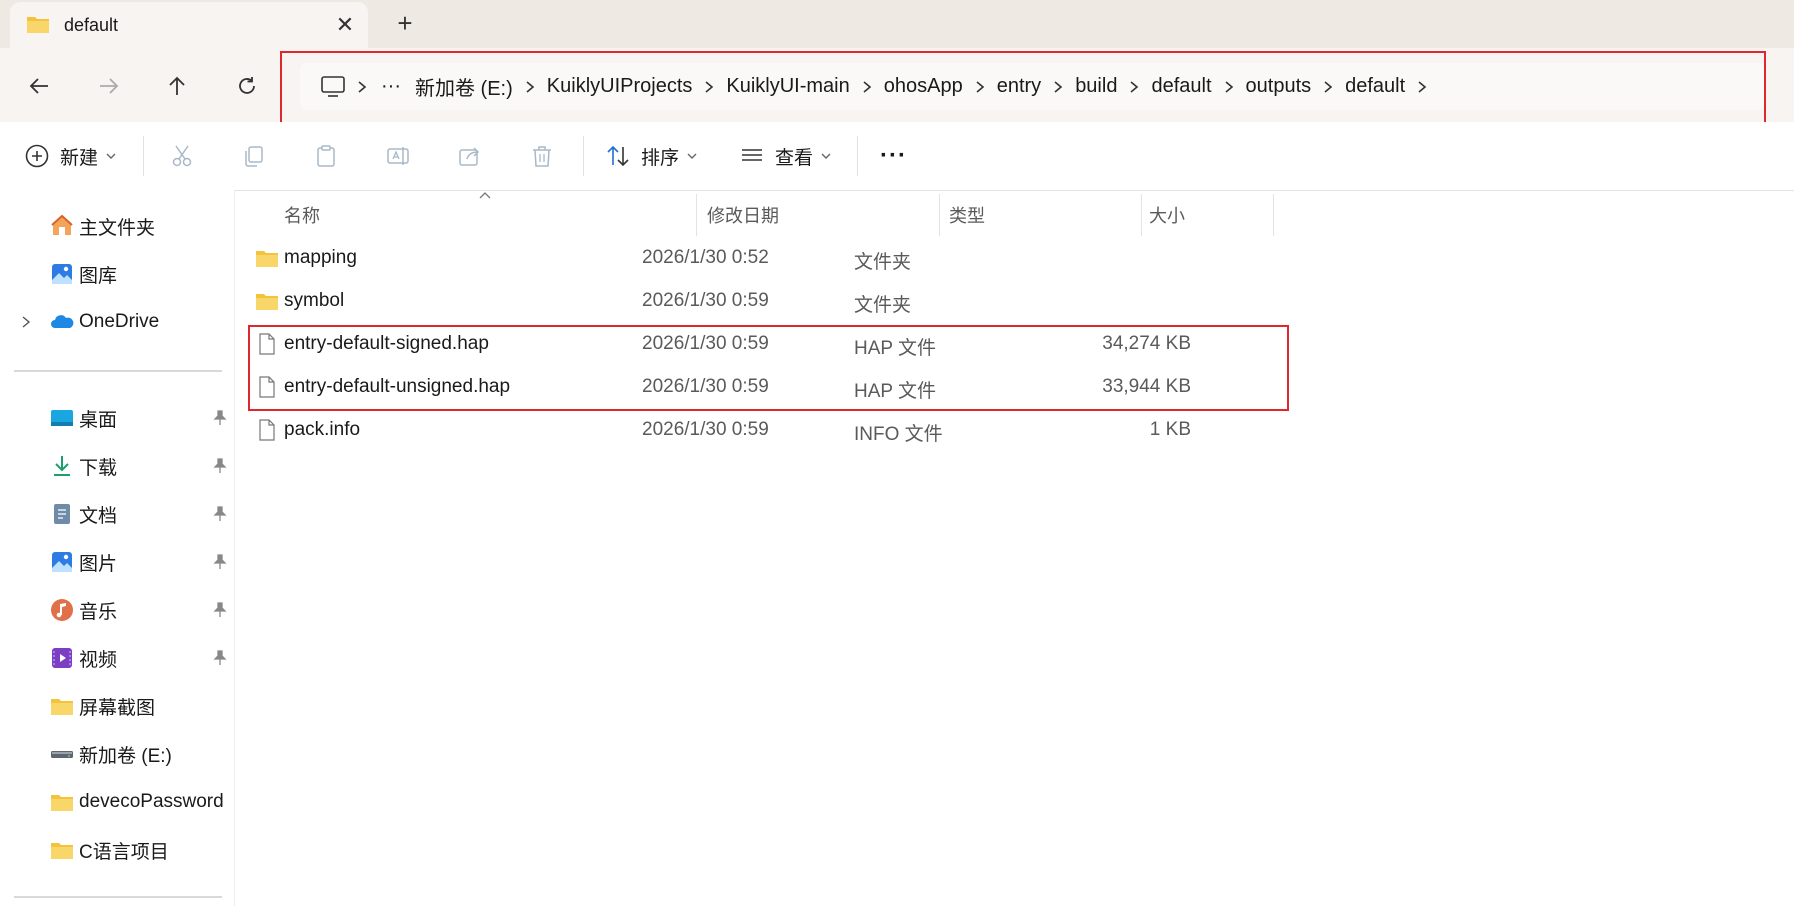 Image resolution: width=1794 pixels, height=906 pixels. What do you see at coordinates (651, 156) in the screenshot?
I see `sort-button: 排序` at bounding box center [651, 156].